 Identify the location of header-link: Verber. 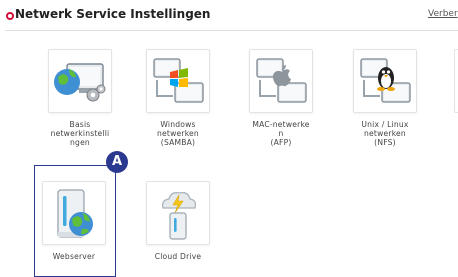
(443, 14).